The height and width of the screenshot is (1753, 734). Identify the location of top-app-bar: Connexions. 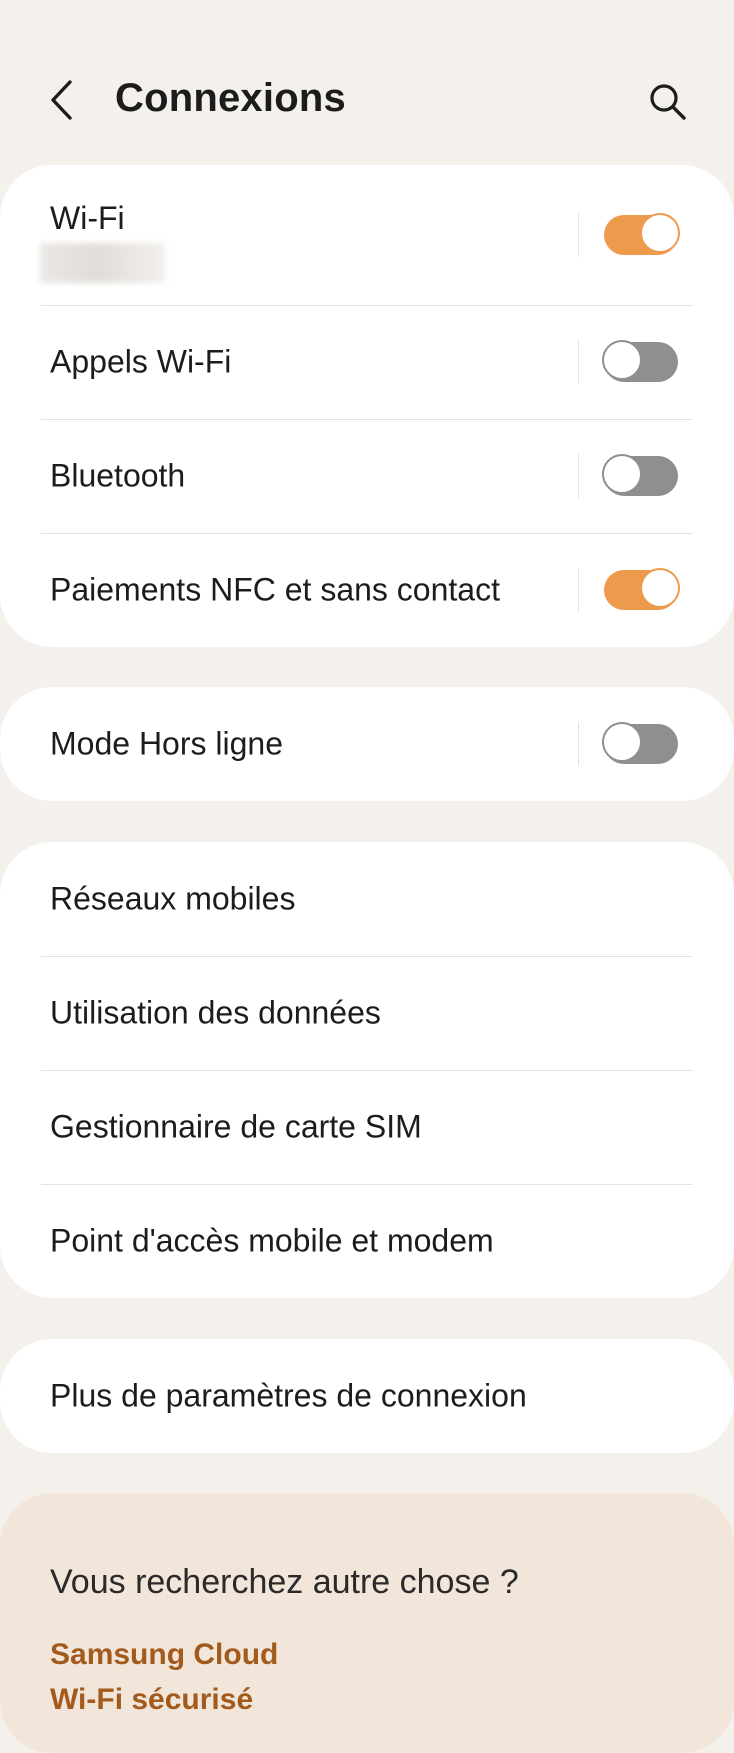
(367, 100).